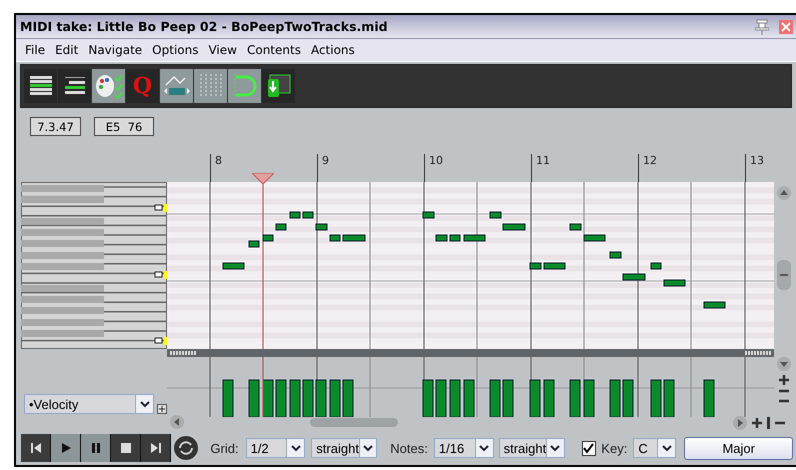 Image resolution: width=796 pixels, height=470 pixels. I want to click on key-checkbox, so click(589, 448).